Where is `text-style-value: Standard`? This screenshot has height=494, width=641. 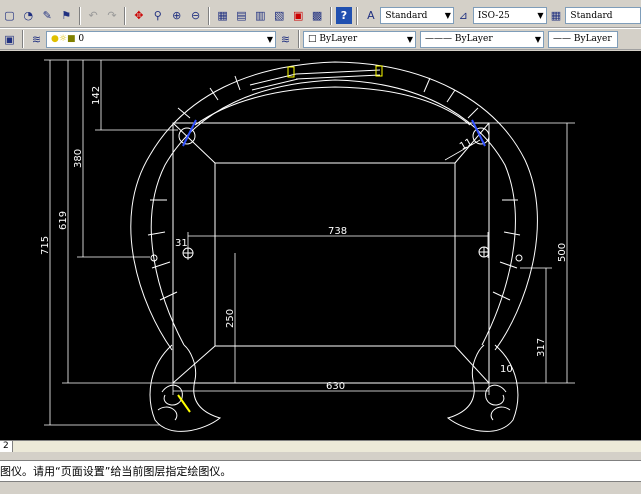
text-style-value: Standard is located at coordinates (406, 15).